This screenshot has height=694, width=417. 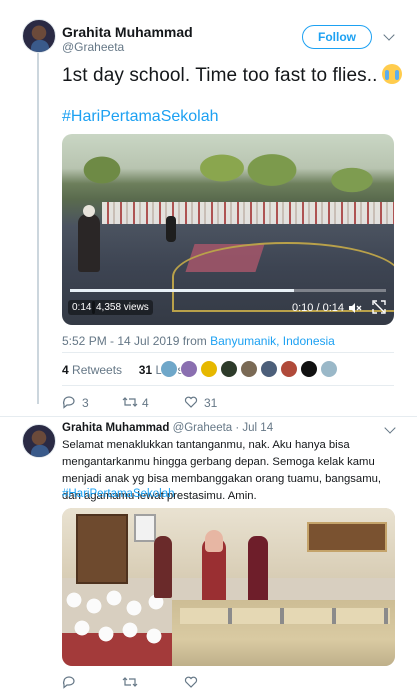 I want to click on photo-person, so click(x=163, y=567).